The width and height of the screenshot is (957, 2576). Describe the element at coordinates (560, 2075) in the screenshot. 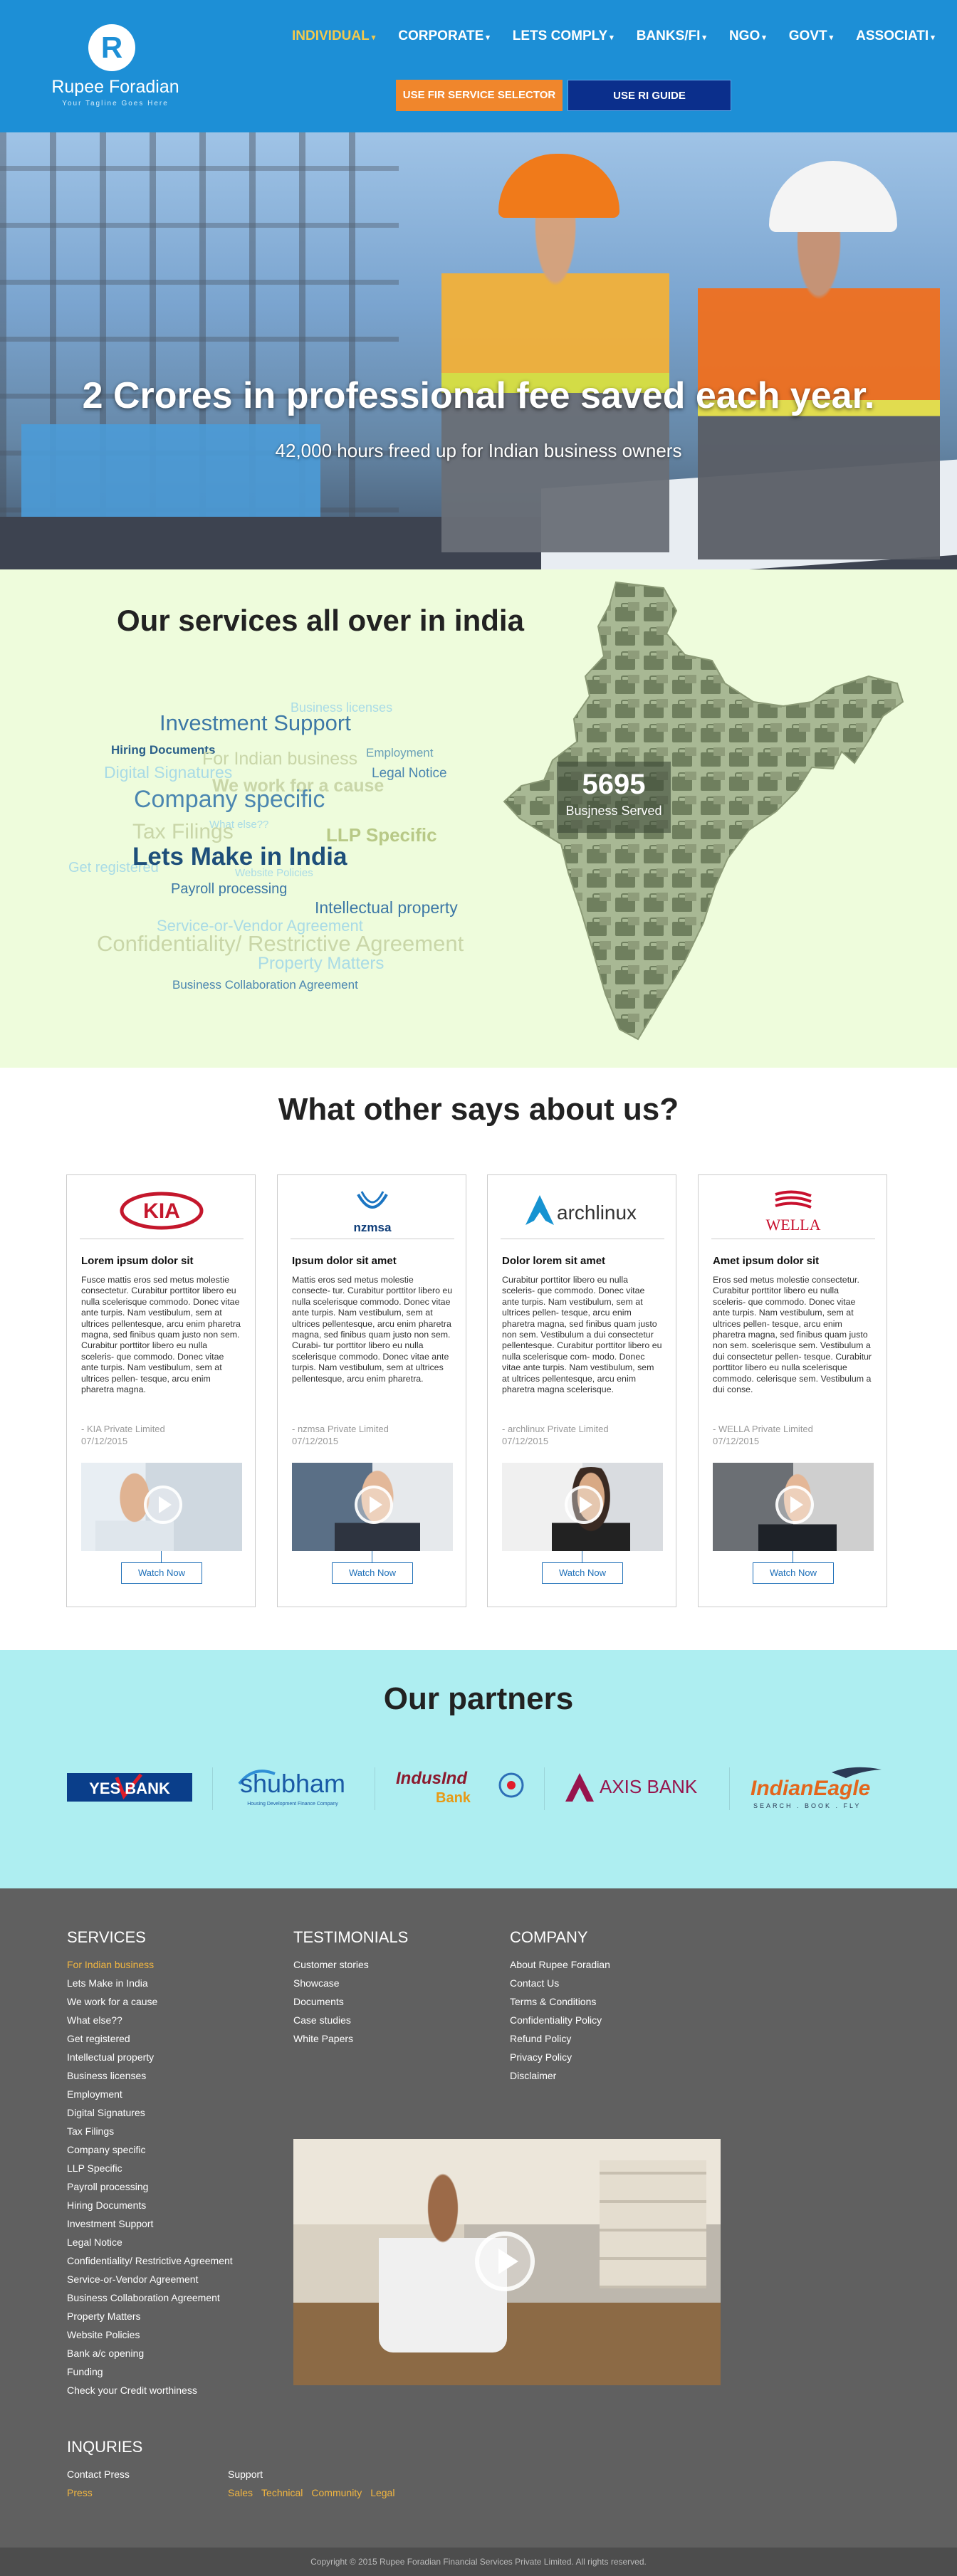

I see `footer-link: Disclaimer` at that location.